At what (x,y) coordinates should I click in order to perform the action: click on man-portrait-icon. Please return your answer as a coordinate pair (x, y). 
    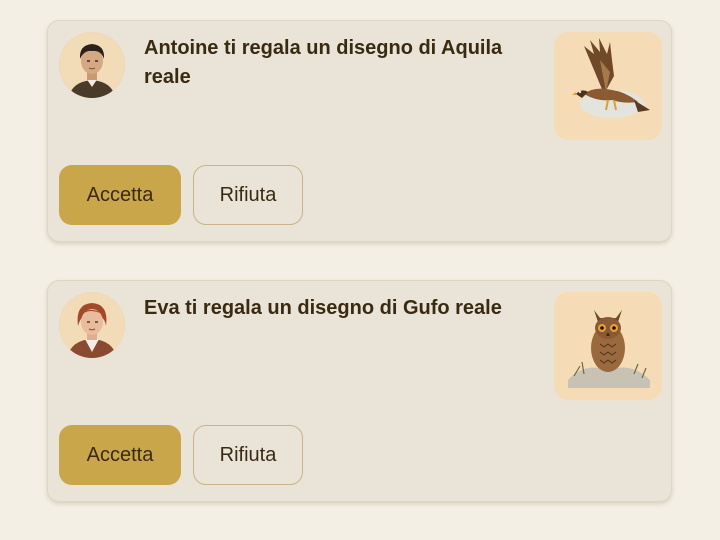
    Looking at the image, I should click on (92, 65).